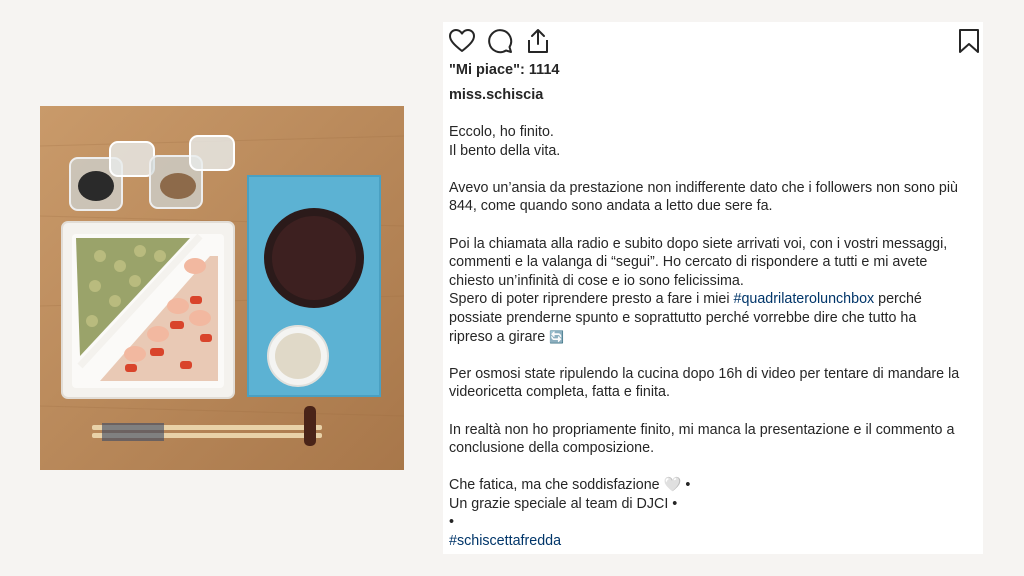 Image resolution: width=1024 pixels, height=576 pixels. I want to click on share-icon, so click(538, 41).